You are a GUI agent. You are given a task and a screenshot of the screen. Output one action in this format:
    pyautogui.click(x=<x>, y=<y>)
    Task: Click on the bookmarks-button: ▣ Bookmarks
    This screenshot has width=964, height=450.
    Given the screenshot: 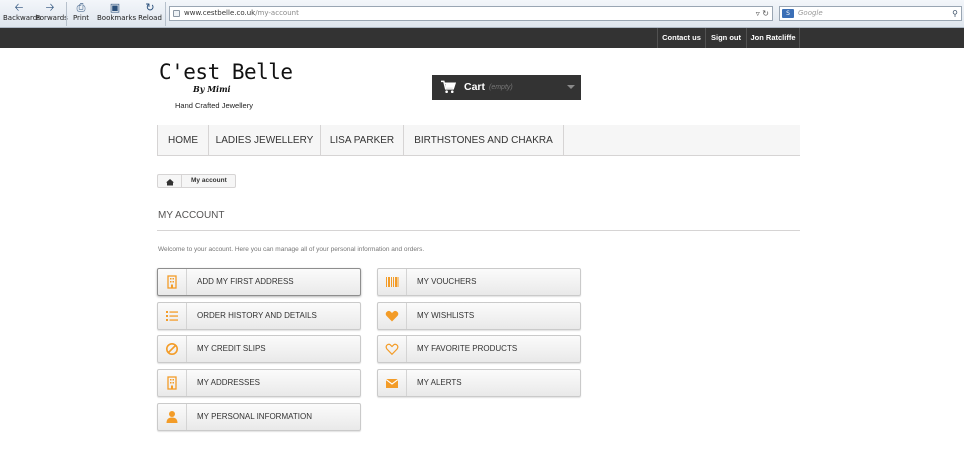 What is the action you would take?
    pyautogui.click(x=116, y=14)
    